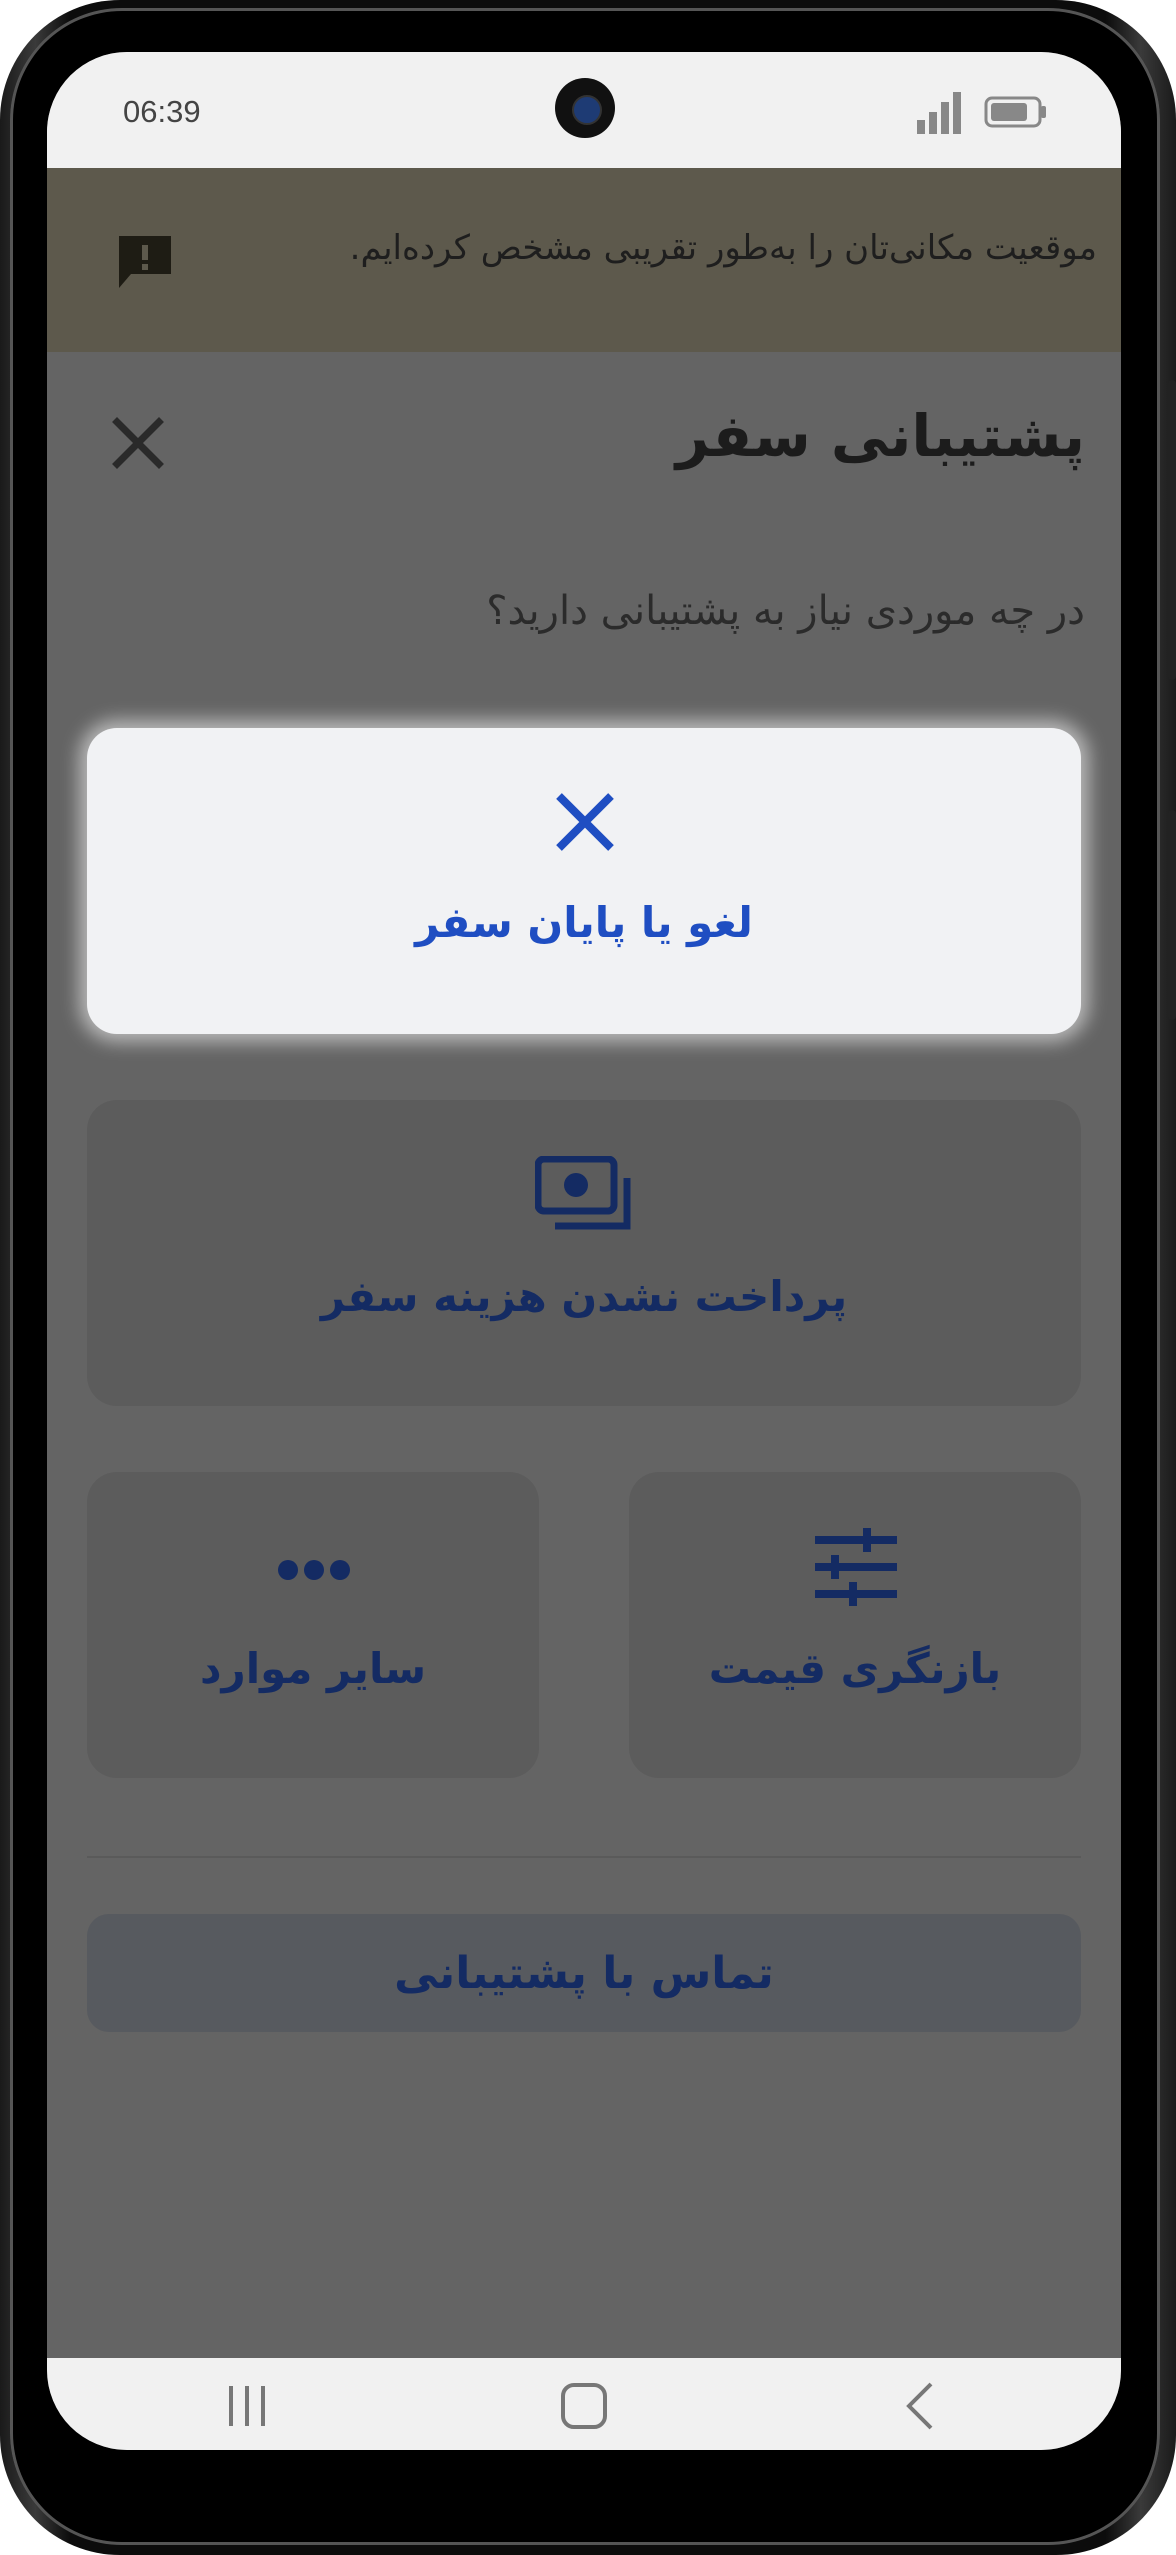 The image size is (1176, 2555). What do you see at coordinates (314, 1570) in the screenshot?
I see `more-dots-icon` at bounding box center [314, 1570].